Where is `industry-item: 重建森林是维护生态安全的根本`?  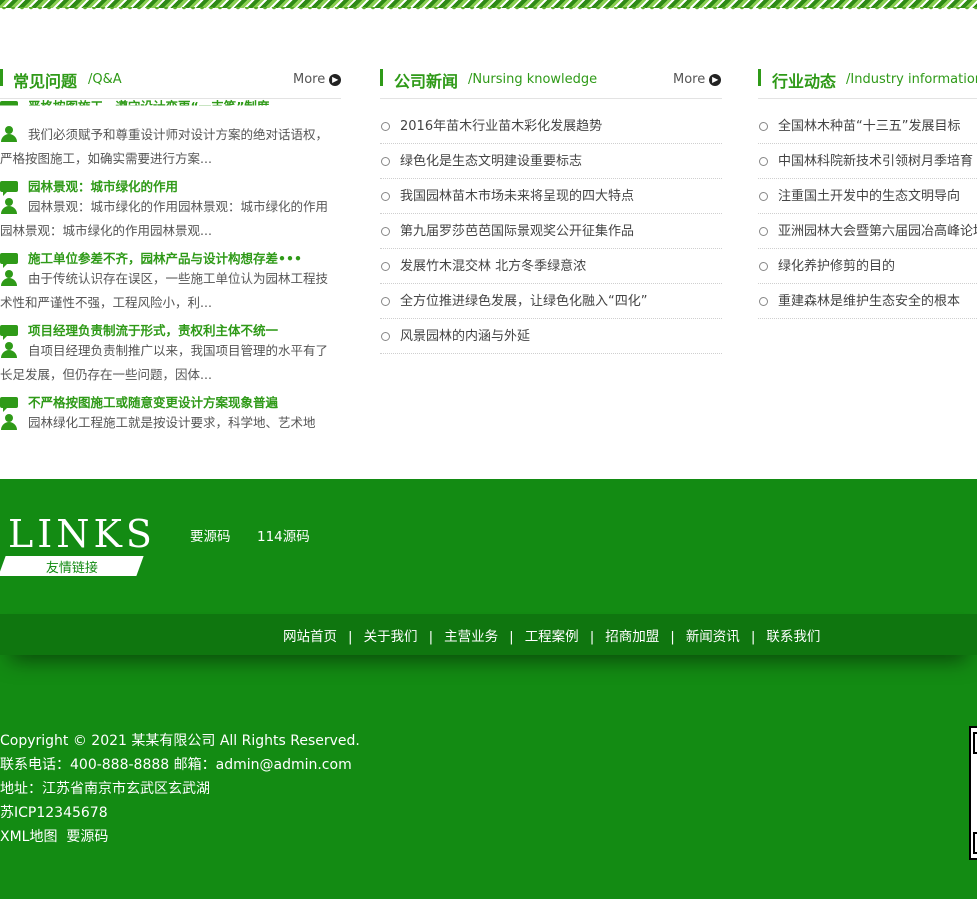
industry-item: 重建森林是维护生态安全的根本 is located at coordinates (867, 301).